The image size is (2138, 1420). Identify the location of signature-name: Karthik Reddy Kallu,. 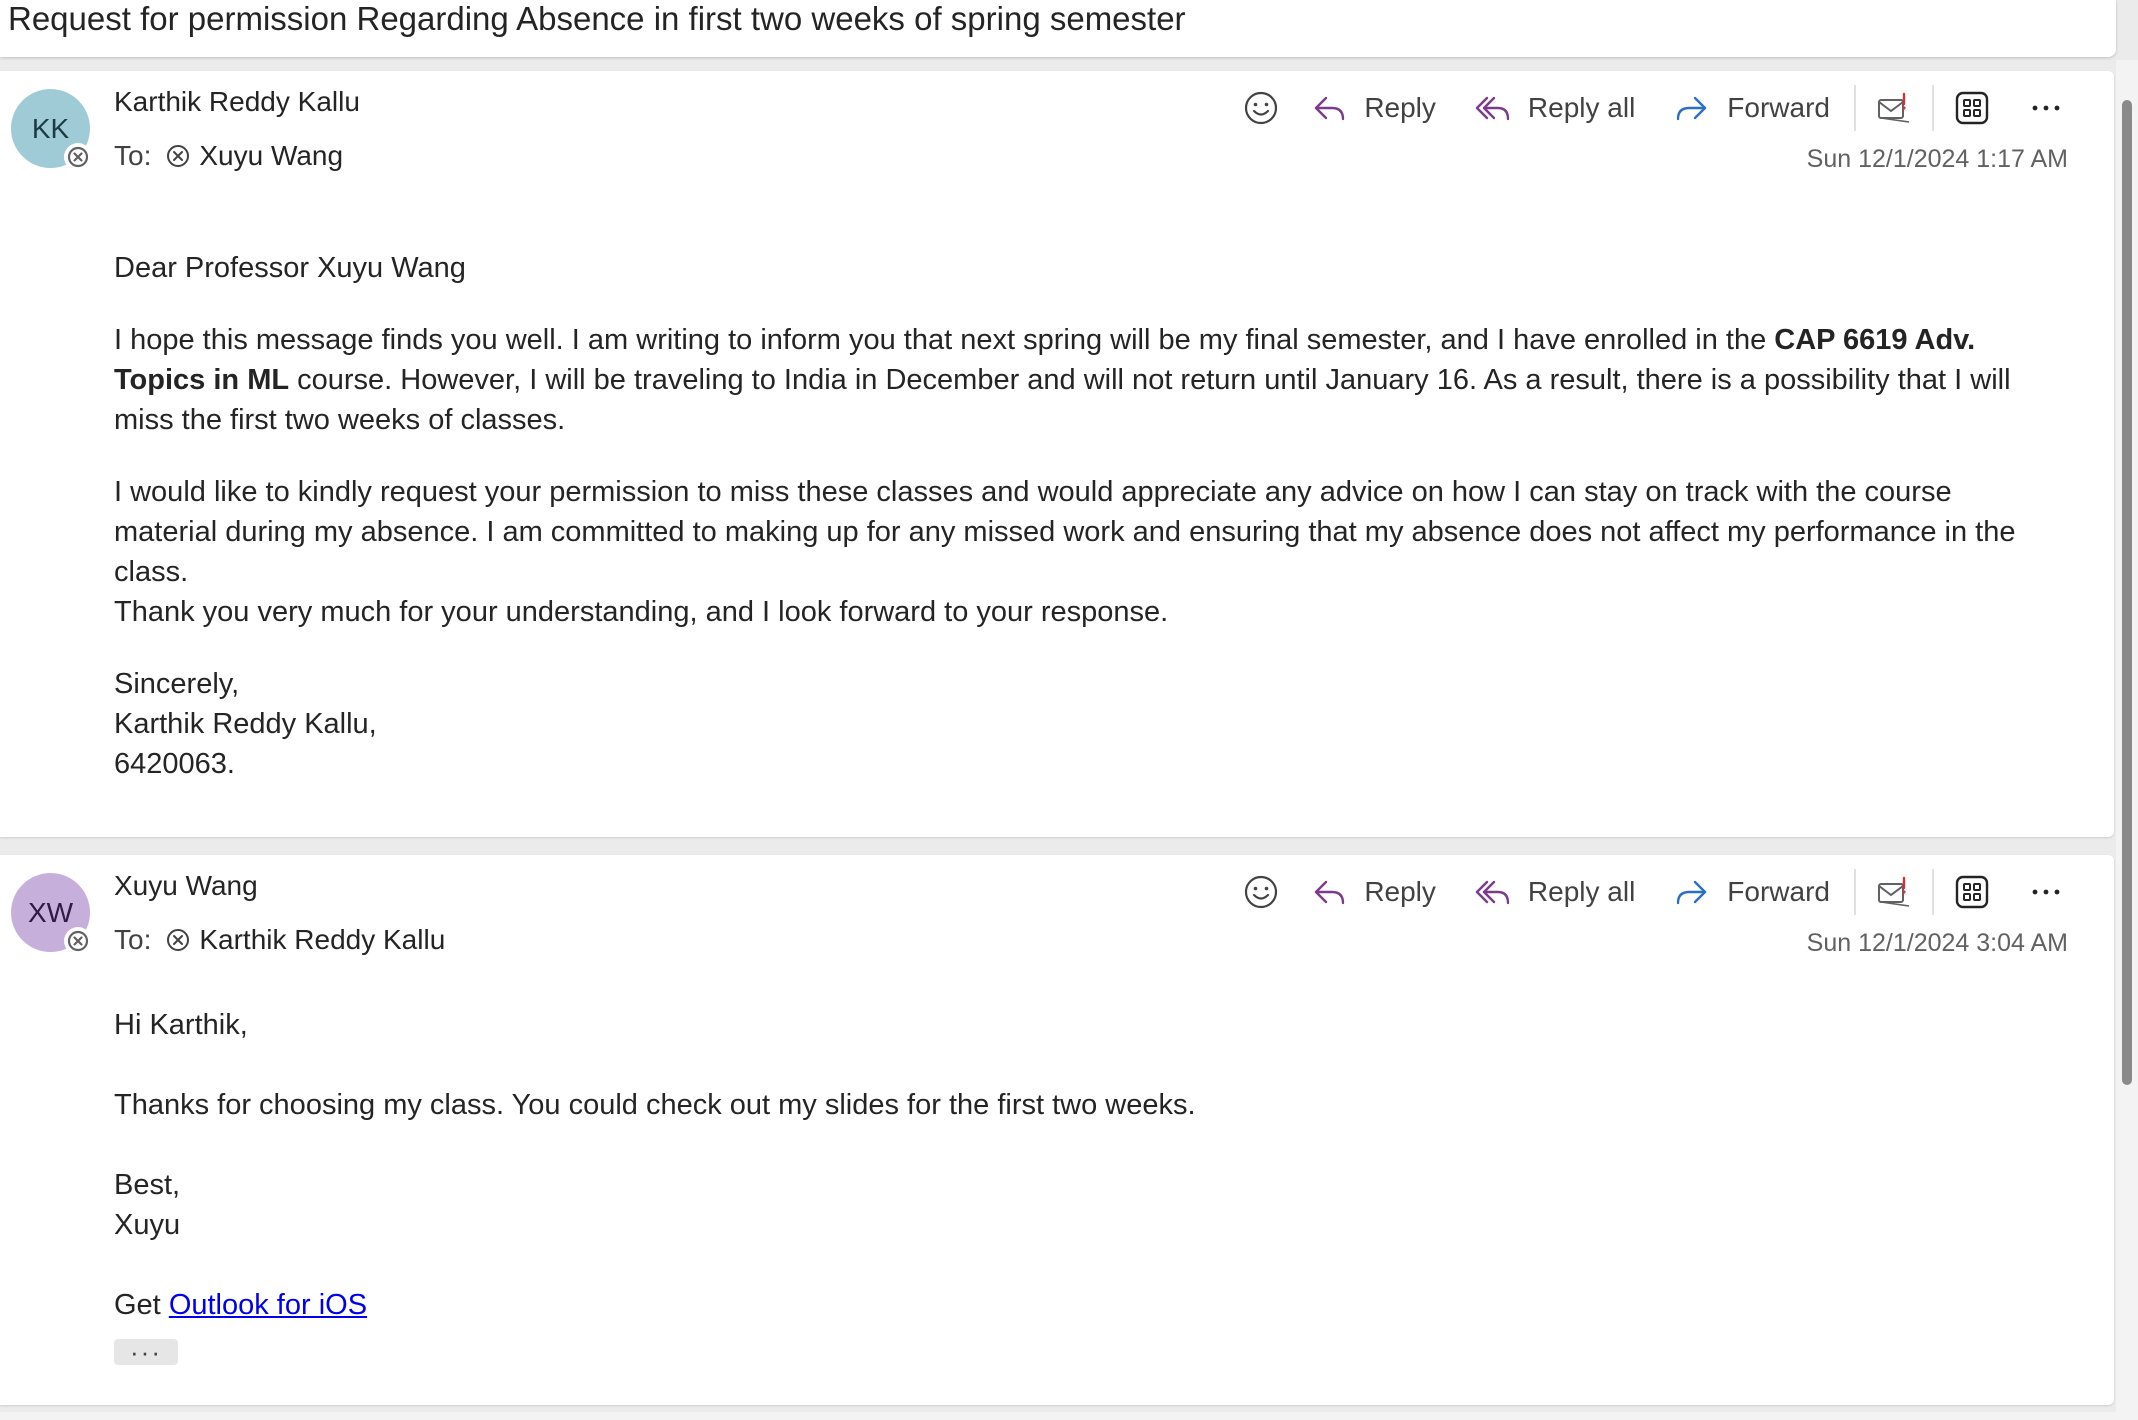
(245, 724).